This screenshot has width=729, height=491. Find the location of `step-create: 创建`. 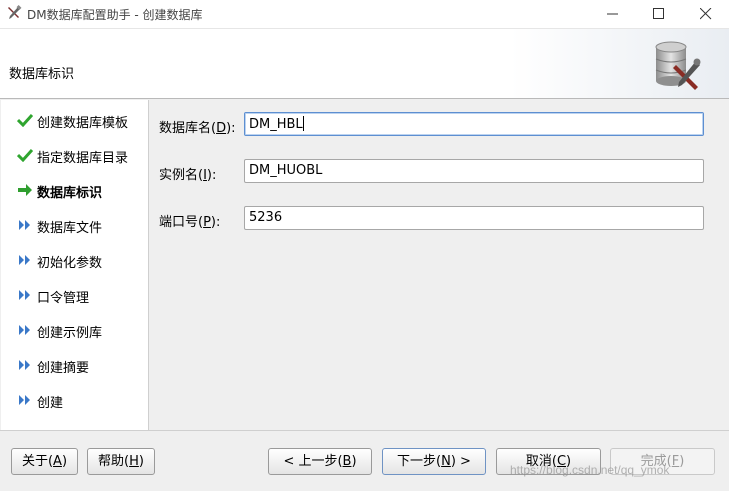

step-create: 创建 is located at coordinates (74, 400).